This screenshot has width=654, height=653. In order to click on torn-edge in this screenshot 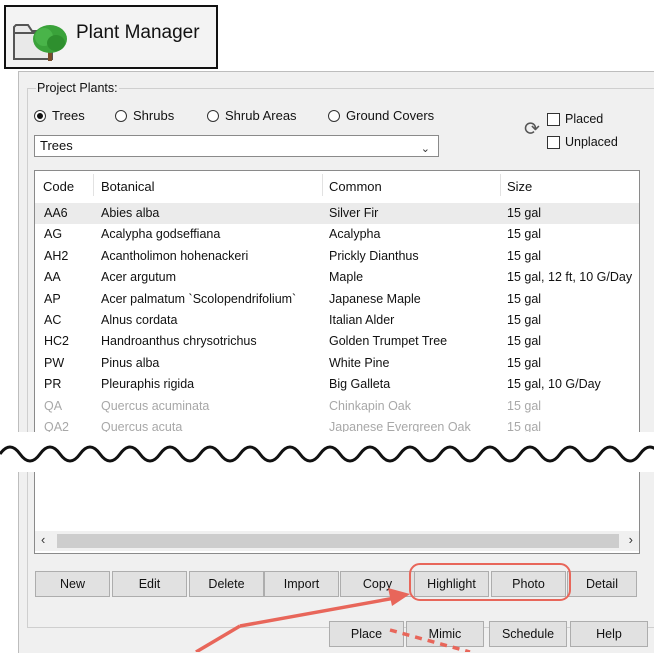, I will do `click(327, 452)`.